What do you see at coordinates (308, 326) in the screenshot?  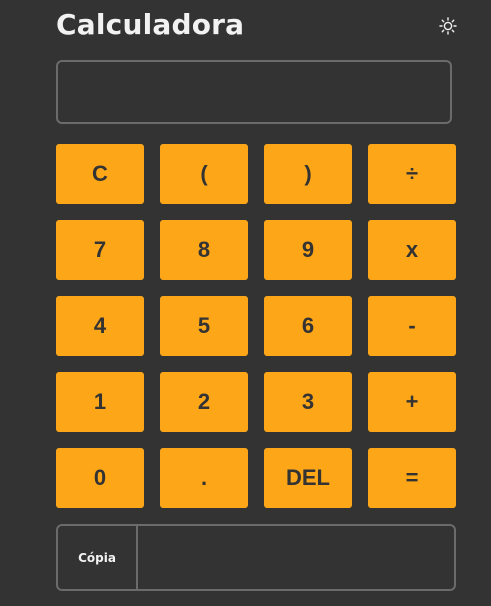 I see `digit-6-button: 6` at bounding box center [308, 326].